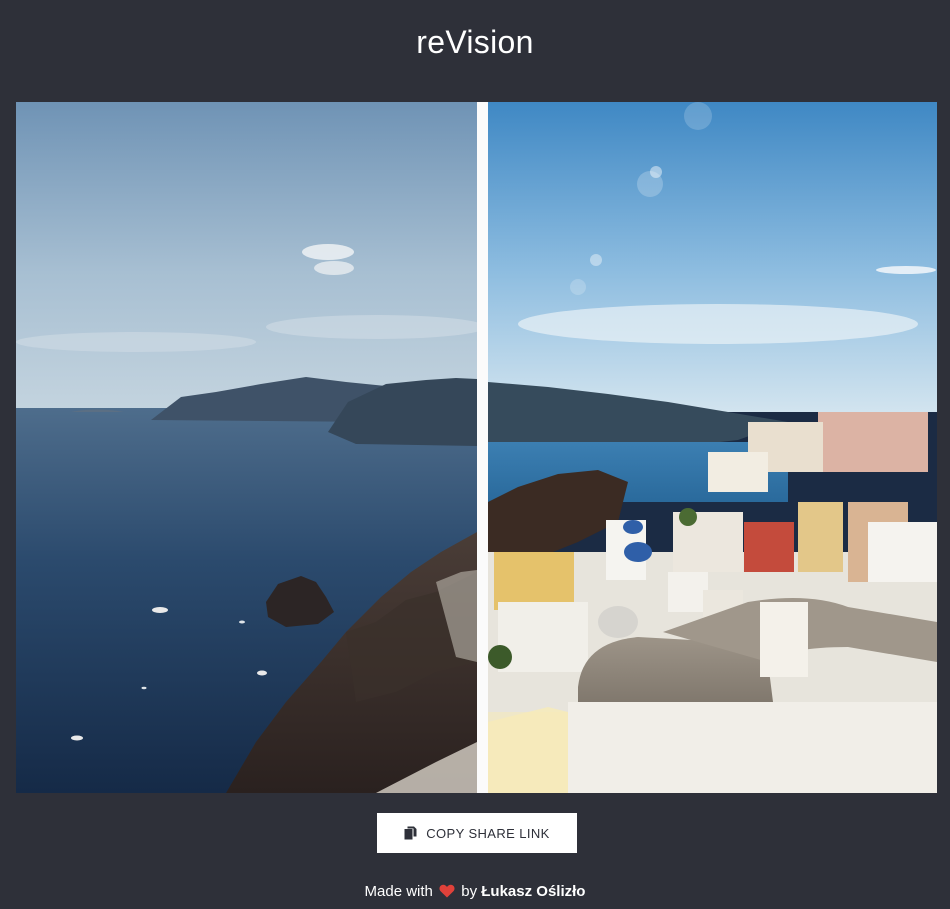 The width and height of the screenshot is (950, 909). What do you see at coordinates (398, 891) in the screenshot?
I see `footer-prefix: Made with` at bounding box center [398, 891].